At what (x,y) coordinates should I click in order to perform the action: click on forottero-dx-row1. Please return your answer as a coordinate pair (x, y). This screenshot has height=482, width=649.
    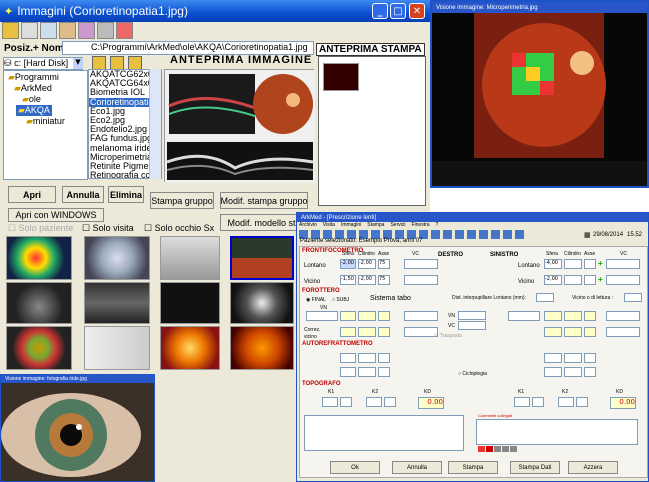
    Looking at the image, I should click on (322, 316).